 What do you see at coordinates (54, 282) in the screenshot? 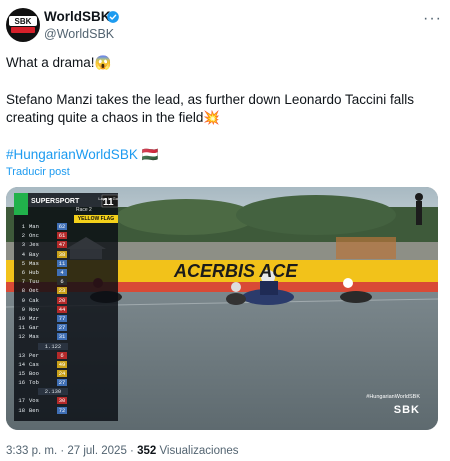
I see `standings-row: 7 Tuu 6` at bounding box center [54, 282].